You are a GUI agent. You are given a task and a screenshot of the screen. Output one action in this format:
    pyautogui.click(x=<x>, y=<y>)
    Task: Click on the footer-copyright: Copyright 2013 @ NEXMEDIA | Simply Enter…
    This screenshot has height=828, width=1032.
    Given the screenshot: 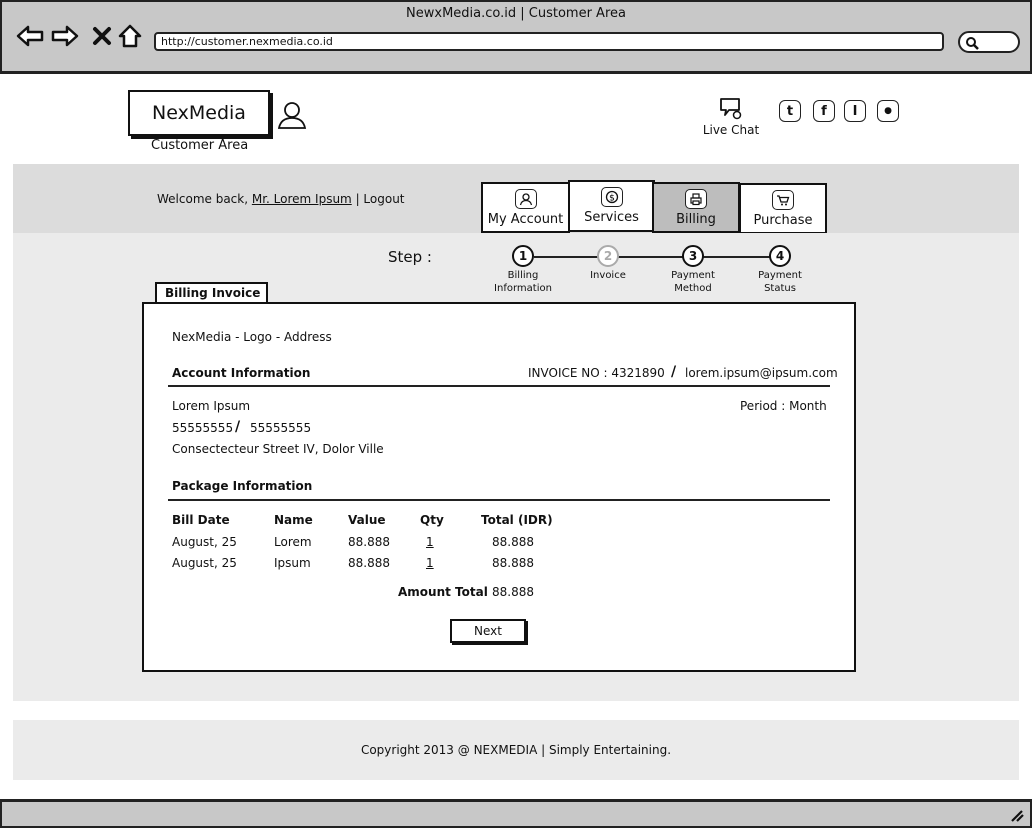 What is the action you would take?
    pyautogui.click(x=516, y=750)
    